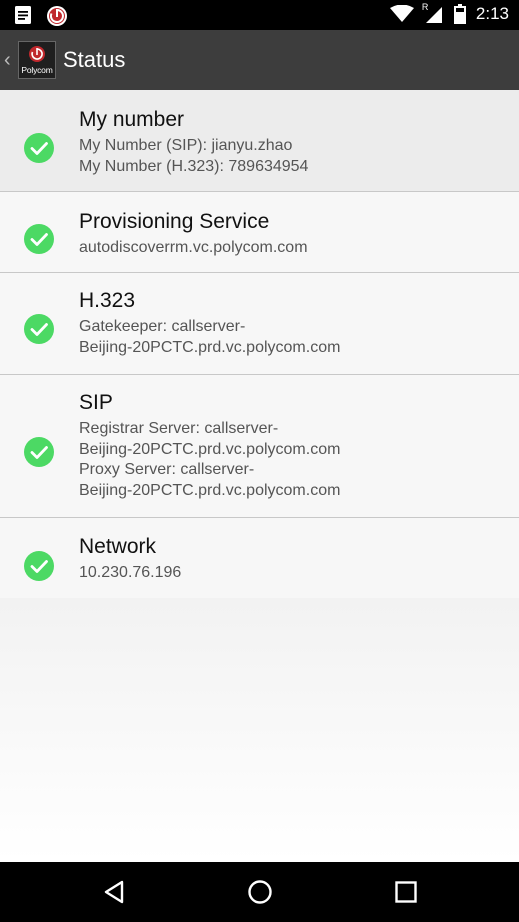 The height and width of the screenshot is (922, 519). Describe the element at coordinates (194, 166) in the screenshot. I see `item-detail: My Number (H.323): 789634954` at that location.